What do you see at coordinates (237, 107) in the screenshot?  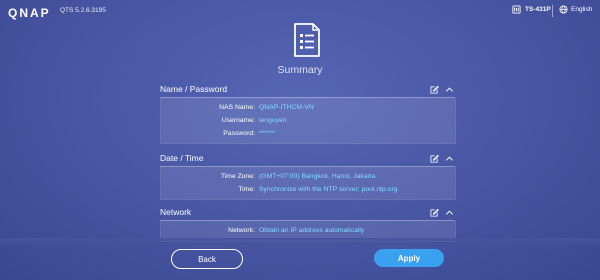 I see `row-label: NAS Name:` at bounding box center [237, 107].